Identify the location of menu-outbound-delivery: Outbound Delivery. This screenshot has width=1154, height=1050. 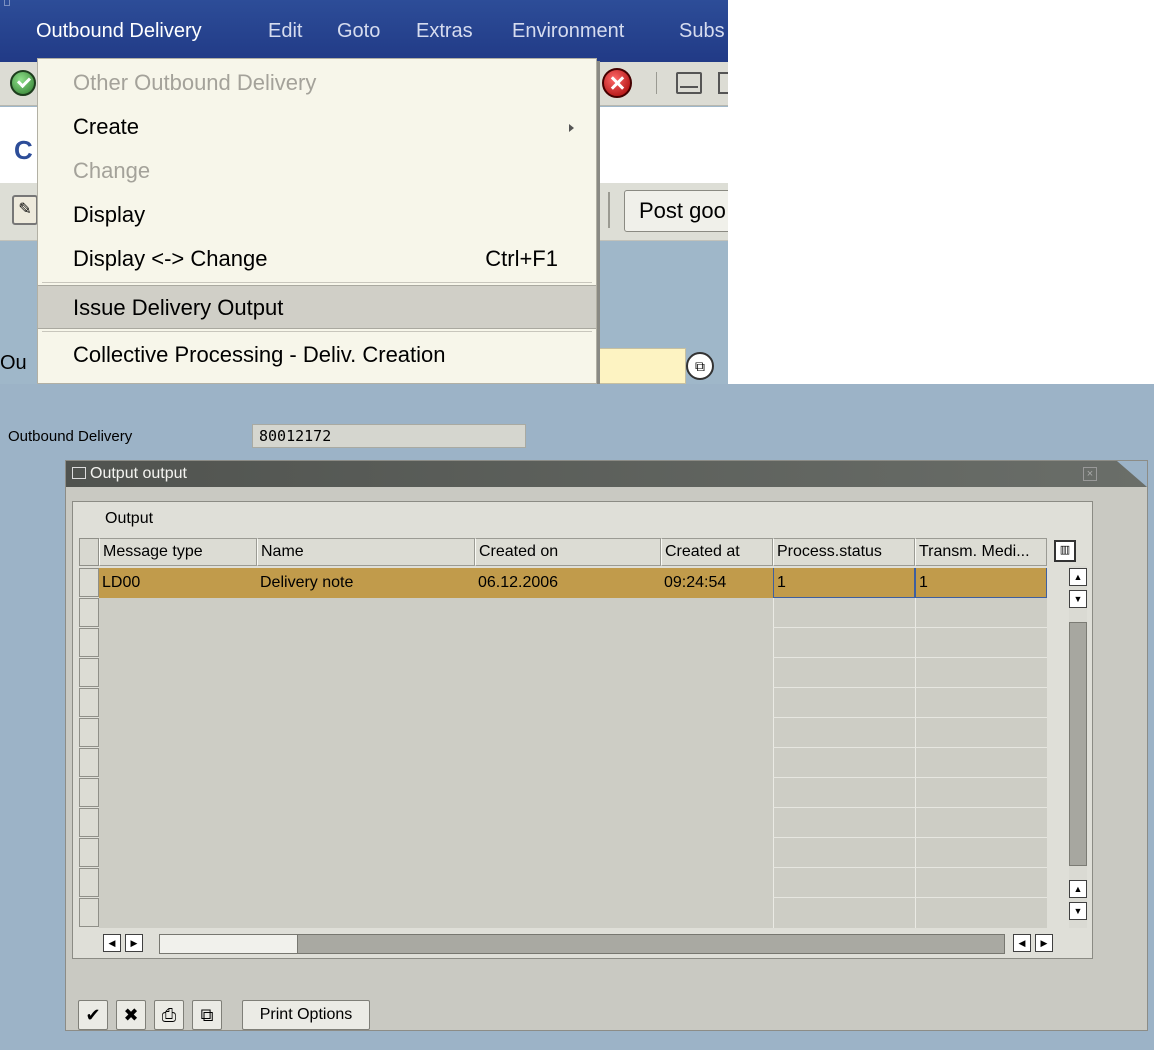
(119, 31).